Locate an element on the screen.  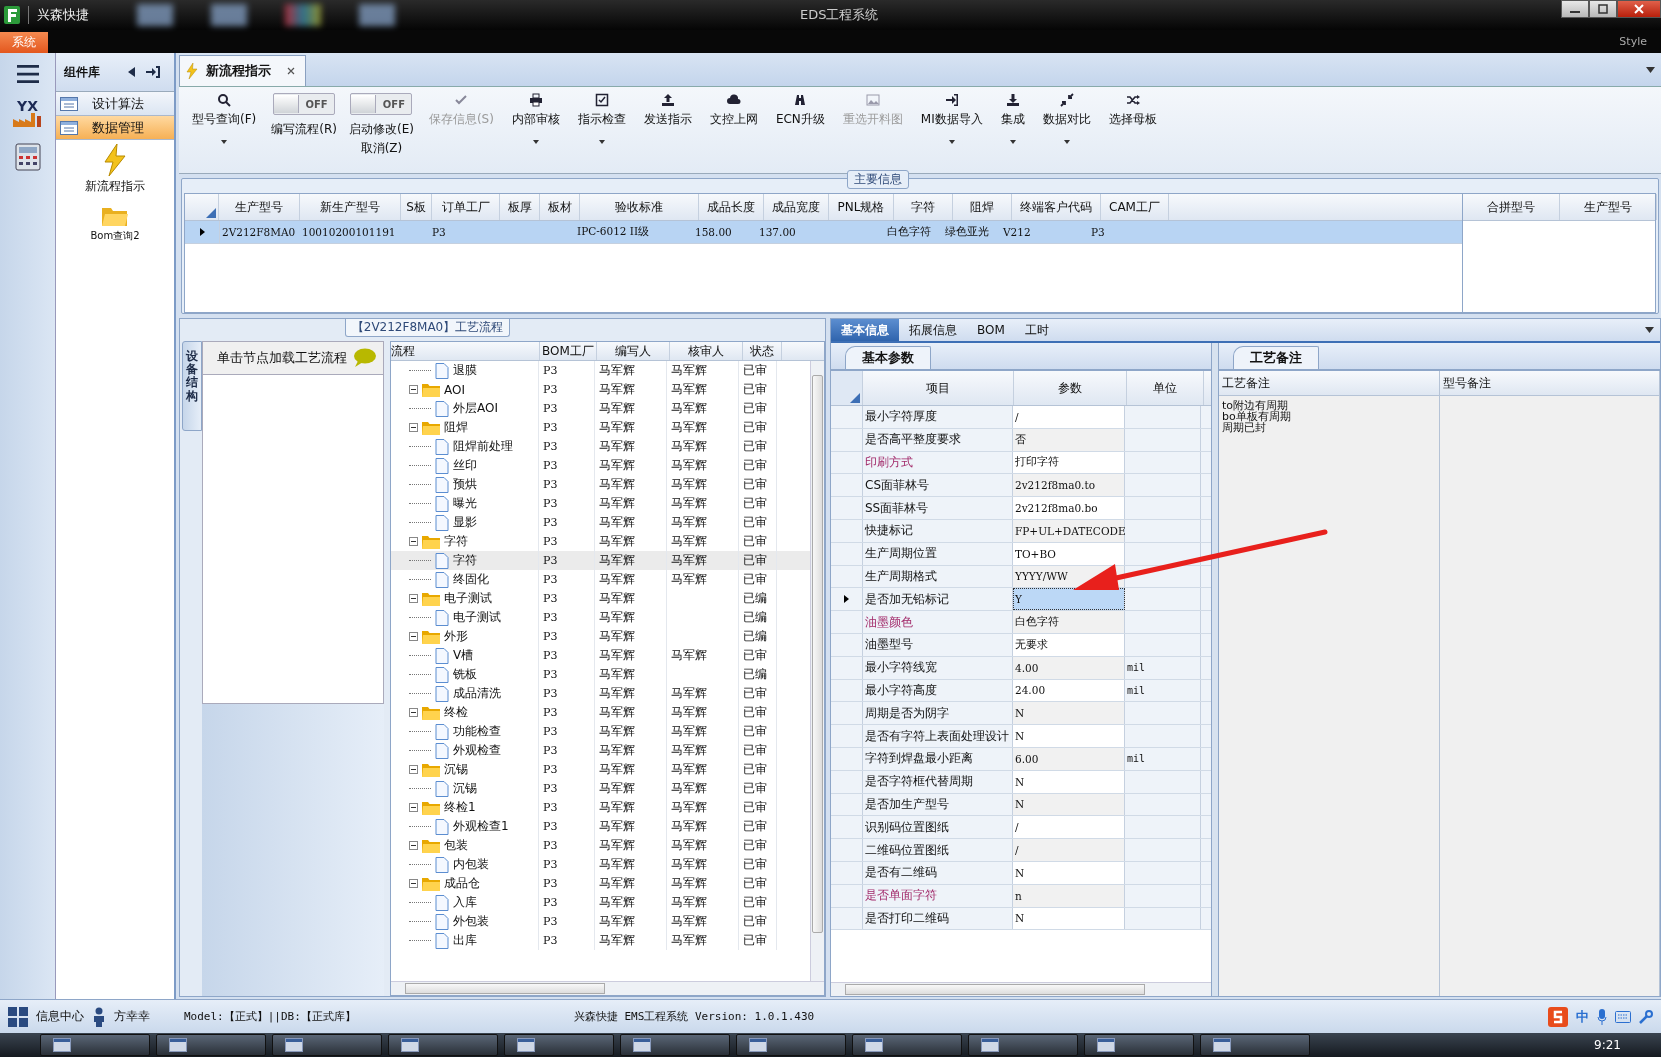
column-header: 成品长度 is located at coordinates (731, 207).